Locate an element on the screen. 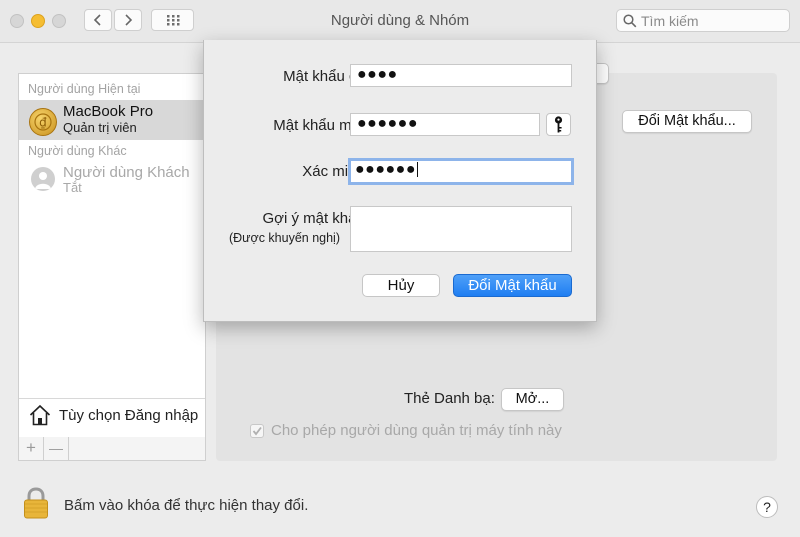  guest-avatar is located at coordinates (43, 179).